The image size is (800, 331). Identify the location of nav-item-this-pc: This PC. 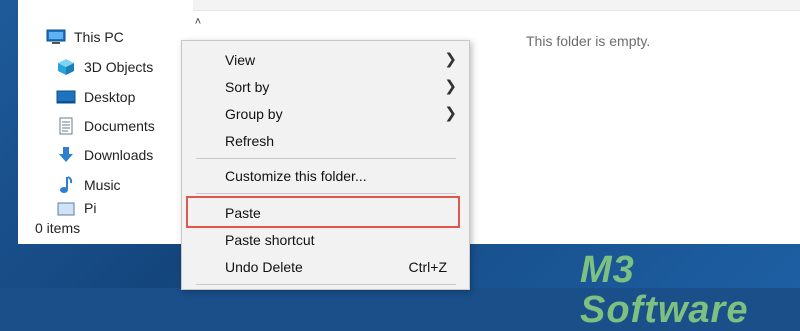
(85, 37).